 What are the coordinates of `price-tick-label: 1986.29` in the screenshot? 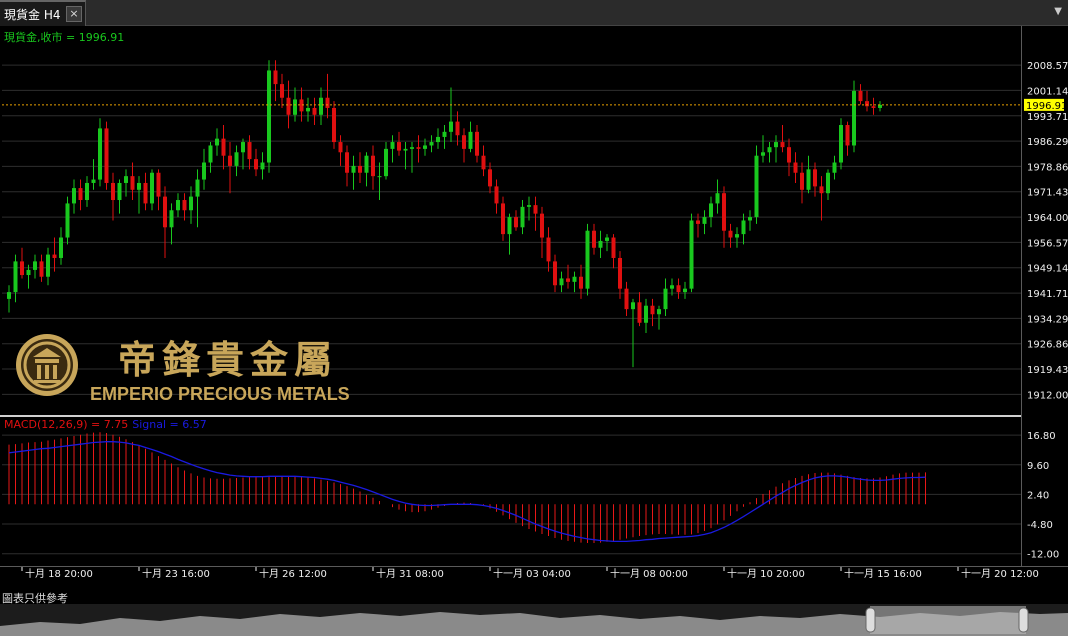 It's located at (1047, 142).